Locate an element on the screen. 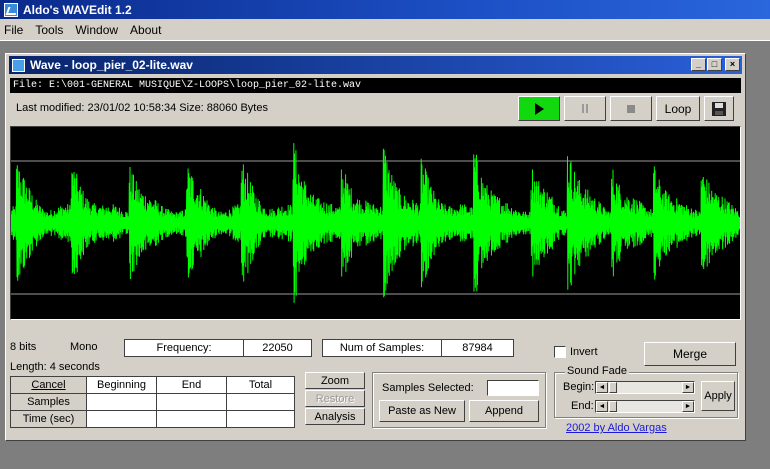 This screenshot has width=770, height=469. maximize-button: □ is located at coordinates (714, 64).